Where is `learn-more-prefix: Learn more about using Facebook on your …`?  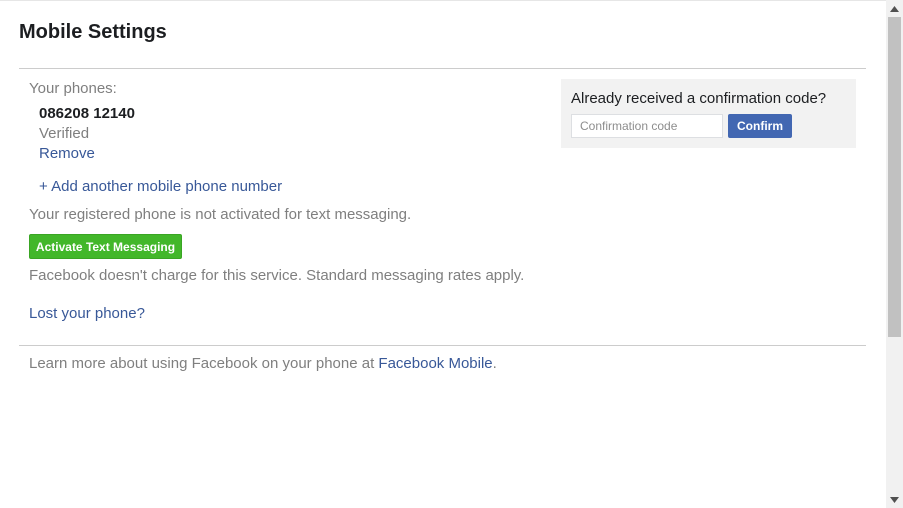
learn-more-prefix: Learn more about using Facebook on your … is located at coordinates (204, 363).